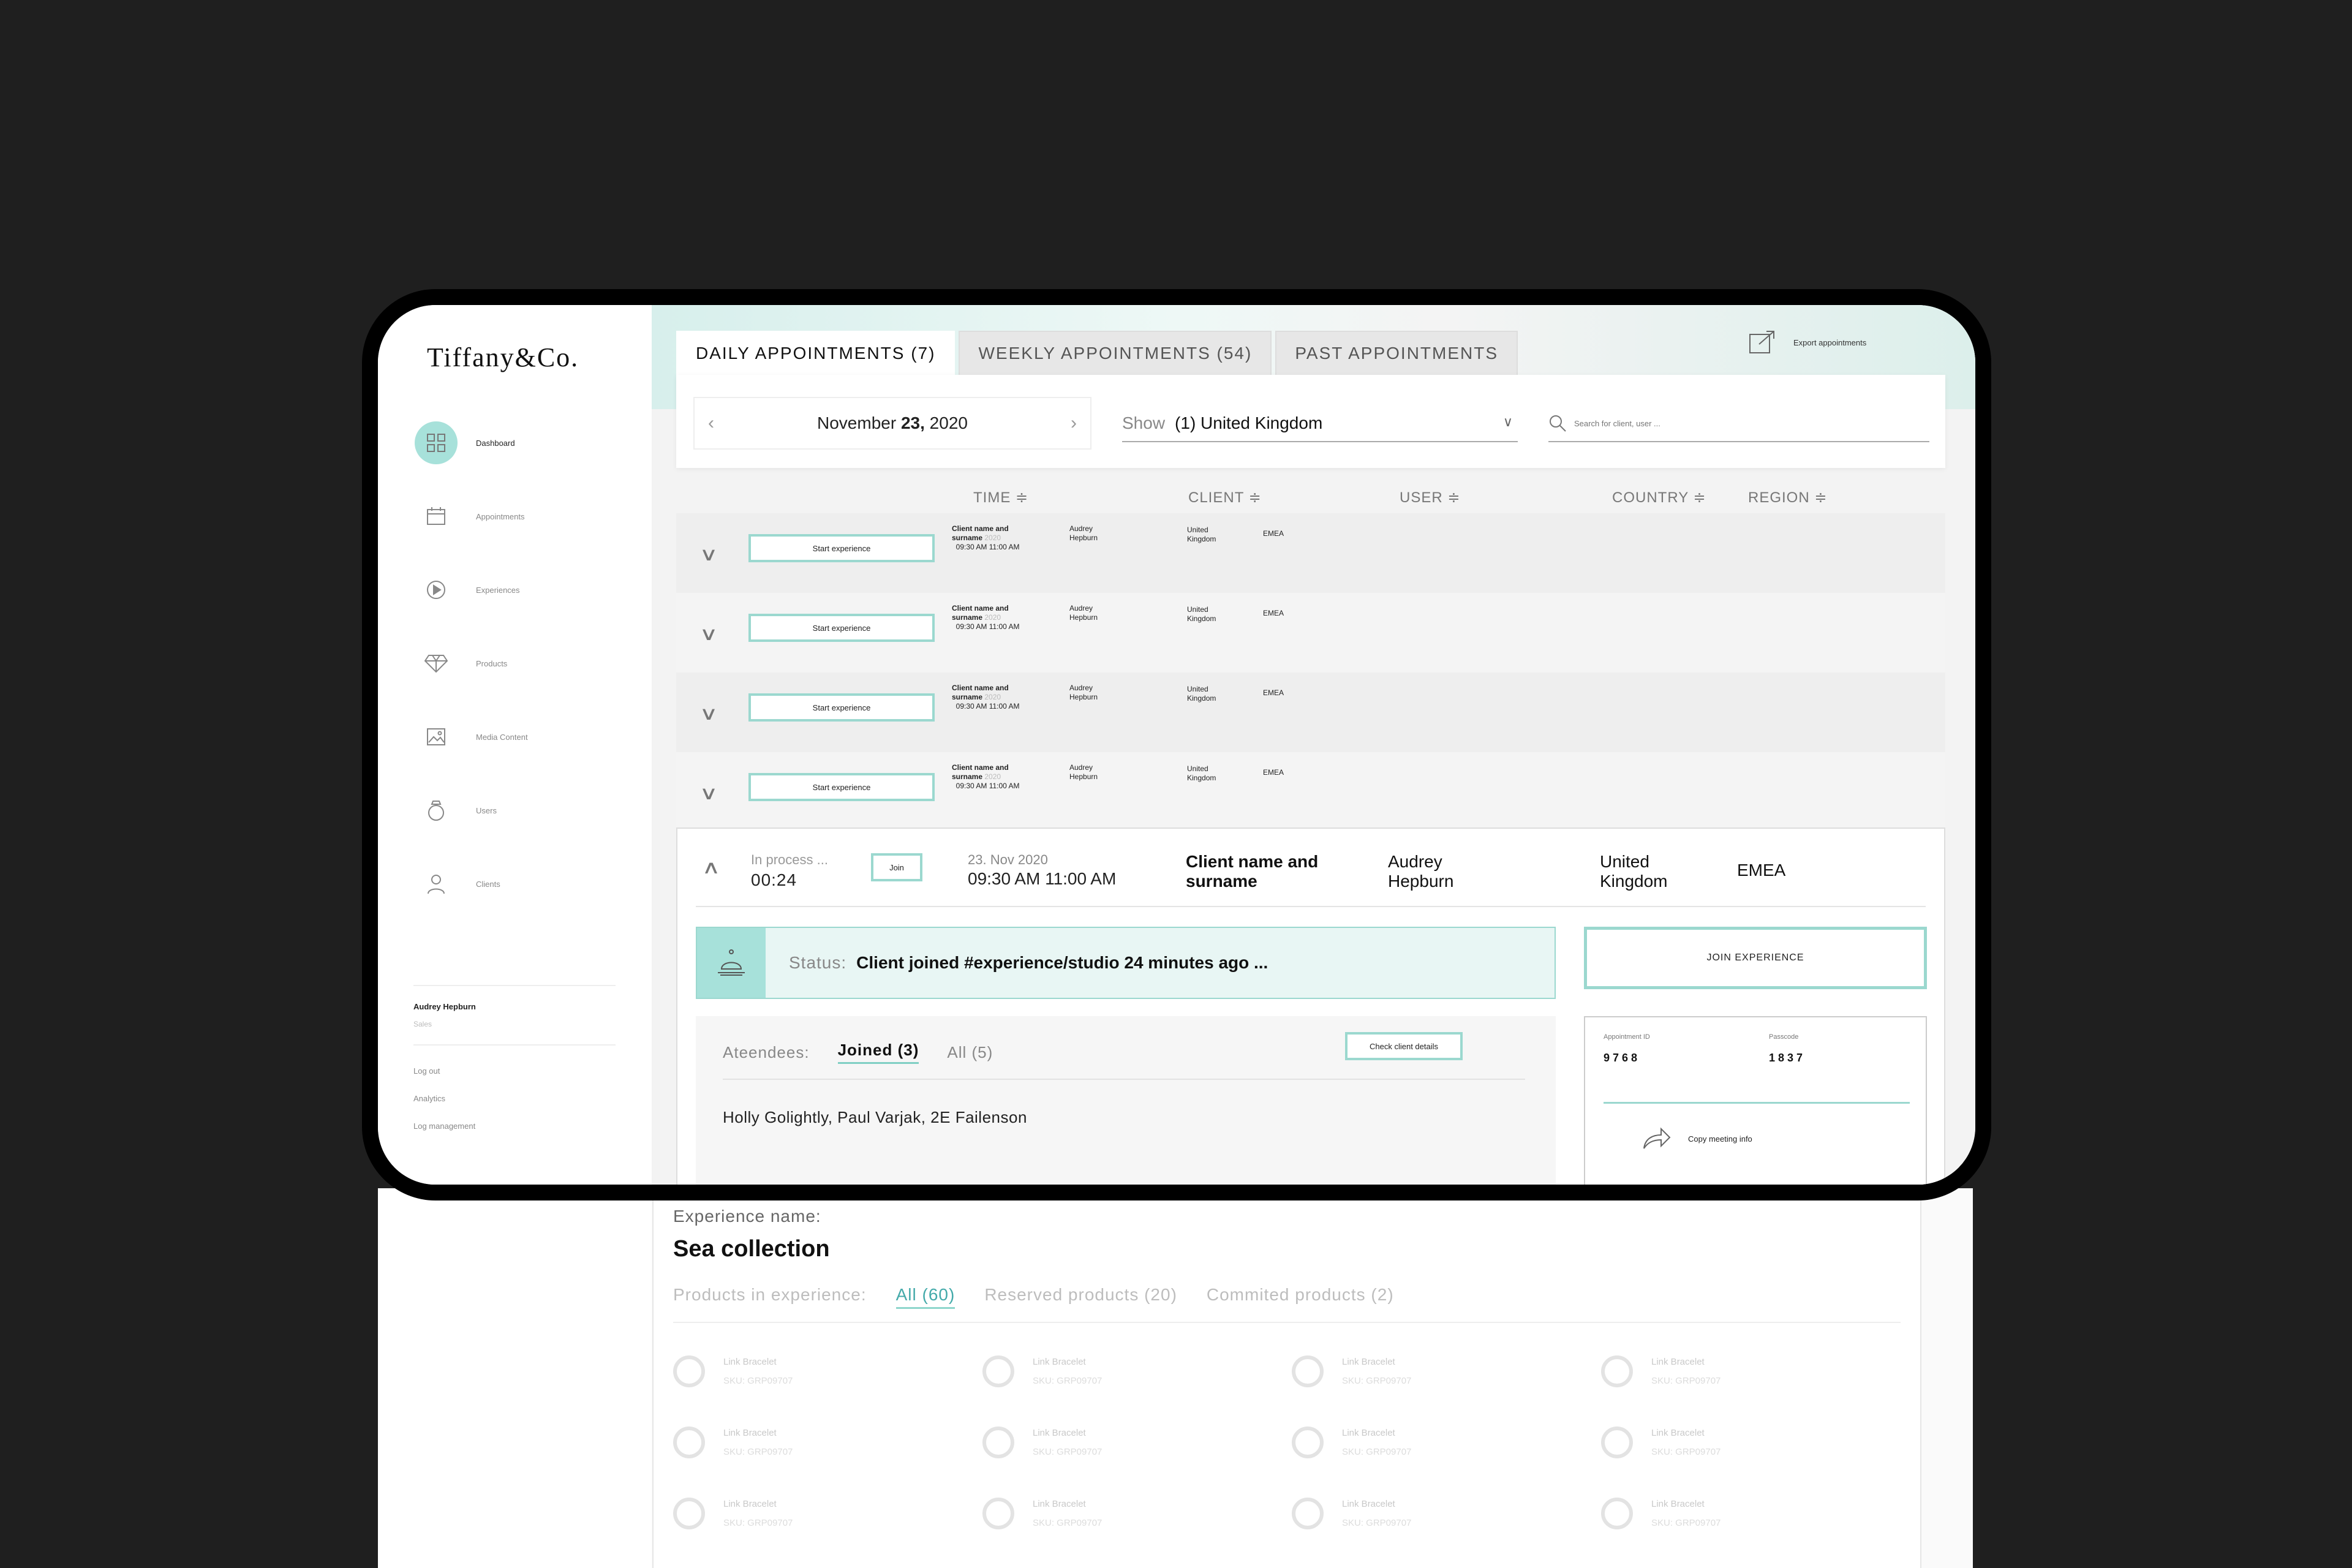 The image size is (2352, 1568). What do you see at coordinates (1746, 423) in the screenshot?
I see `search-input` at bounding box center [1746, 423].